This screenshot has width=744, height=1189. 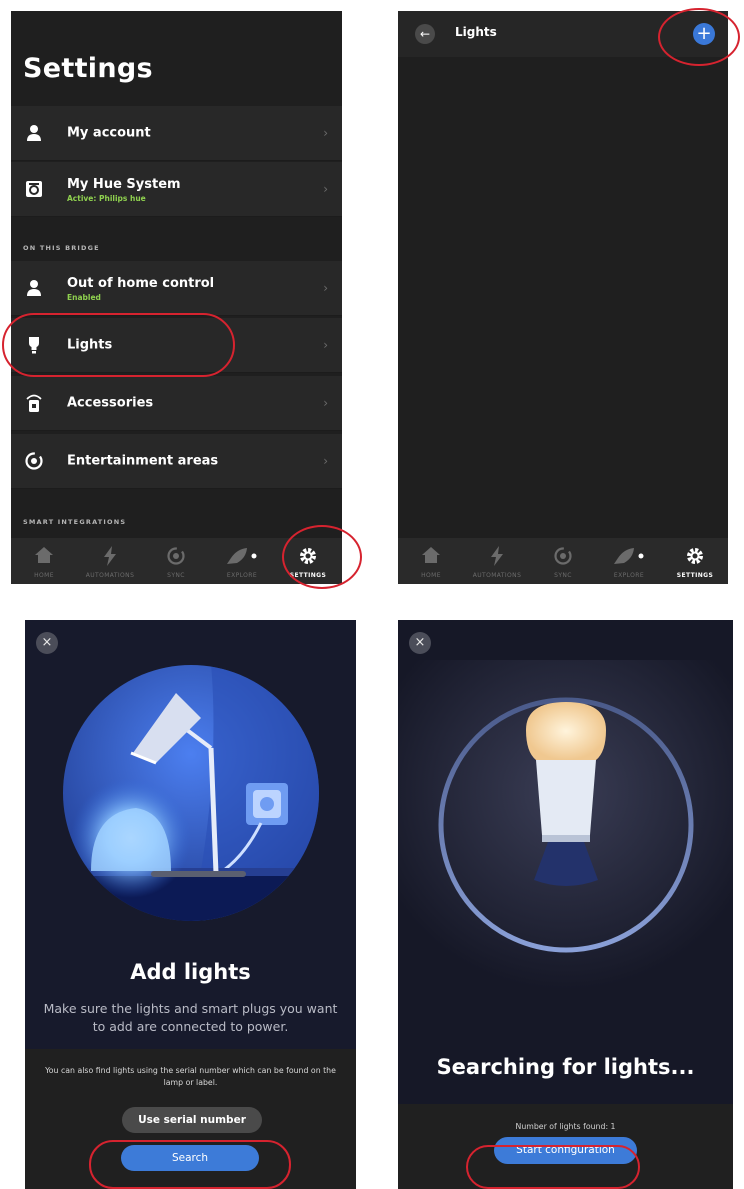 What do you see at coordinates (141, 283) in the screenshot?
I see `settings-item-label: Out of home control` at bounding box center [141, 283].